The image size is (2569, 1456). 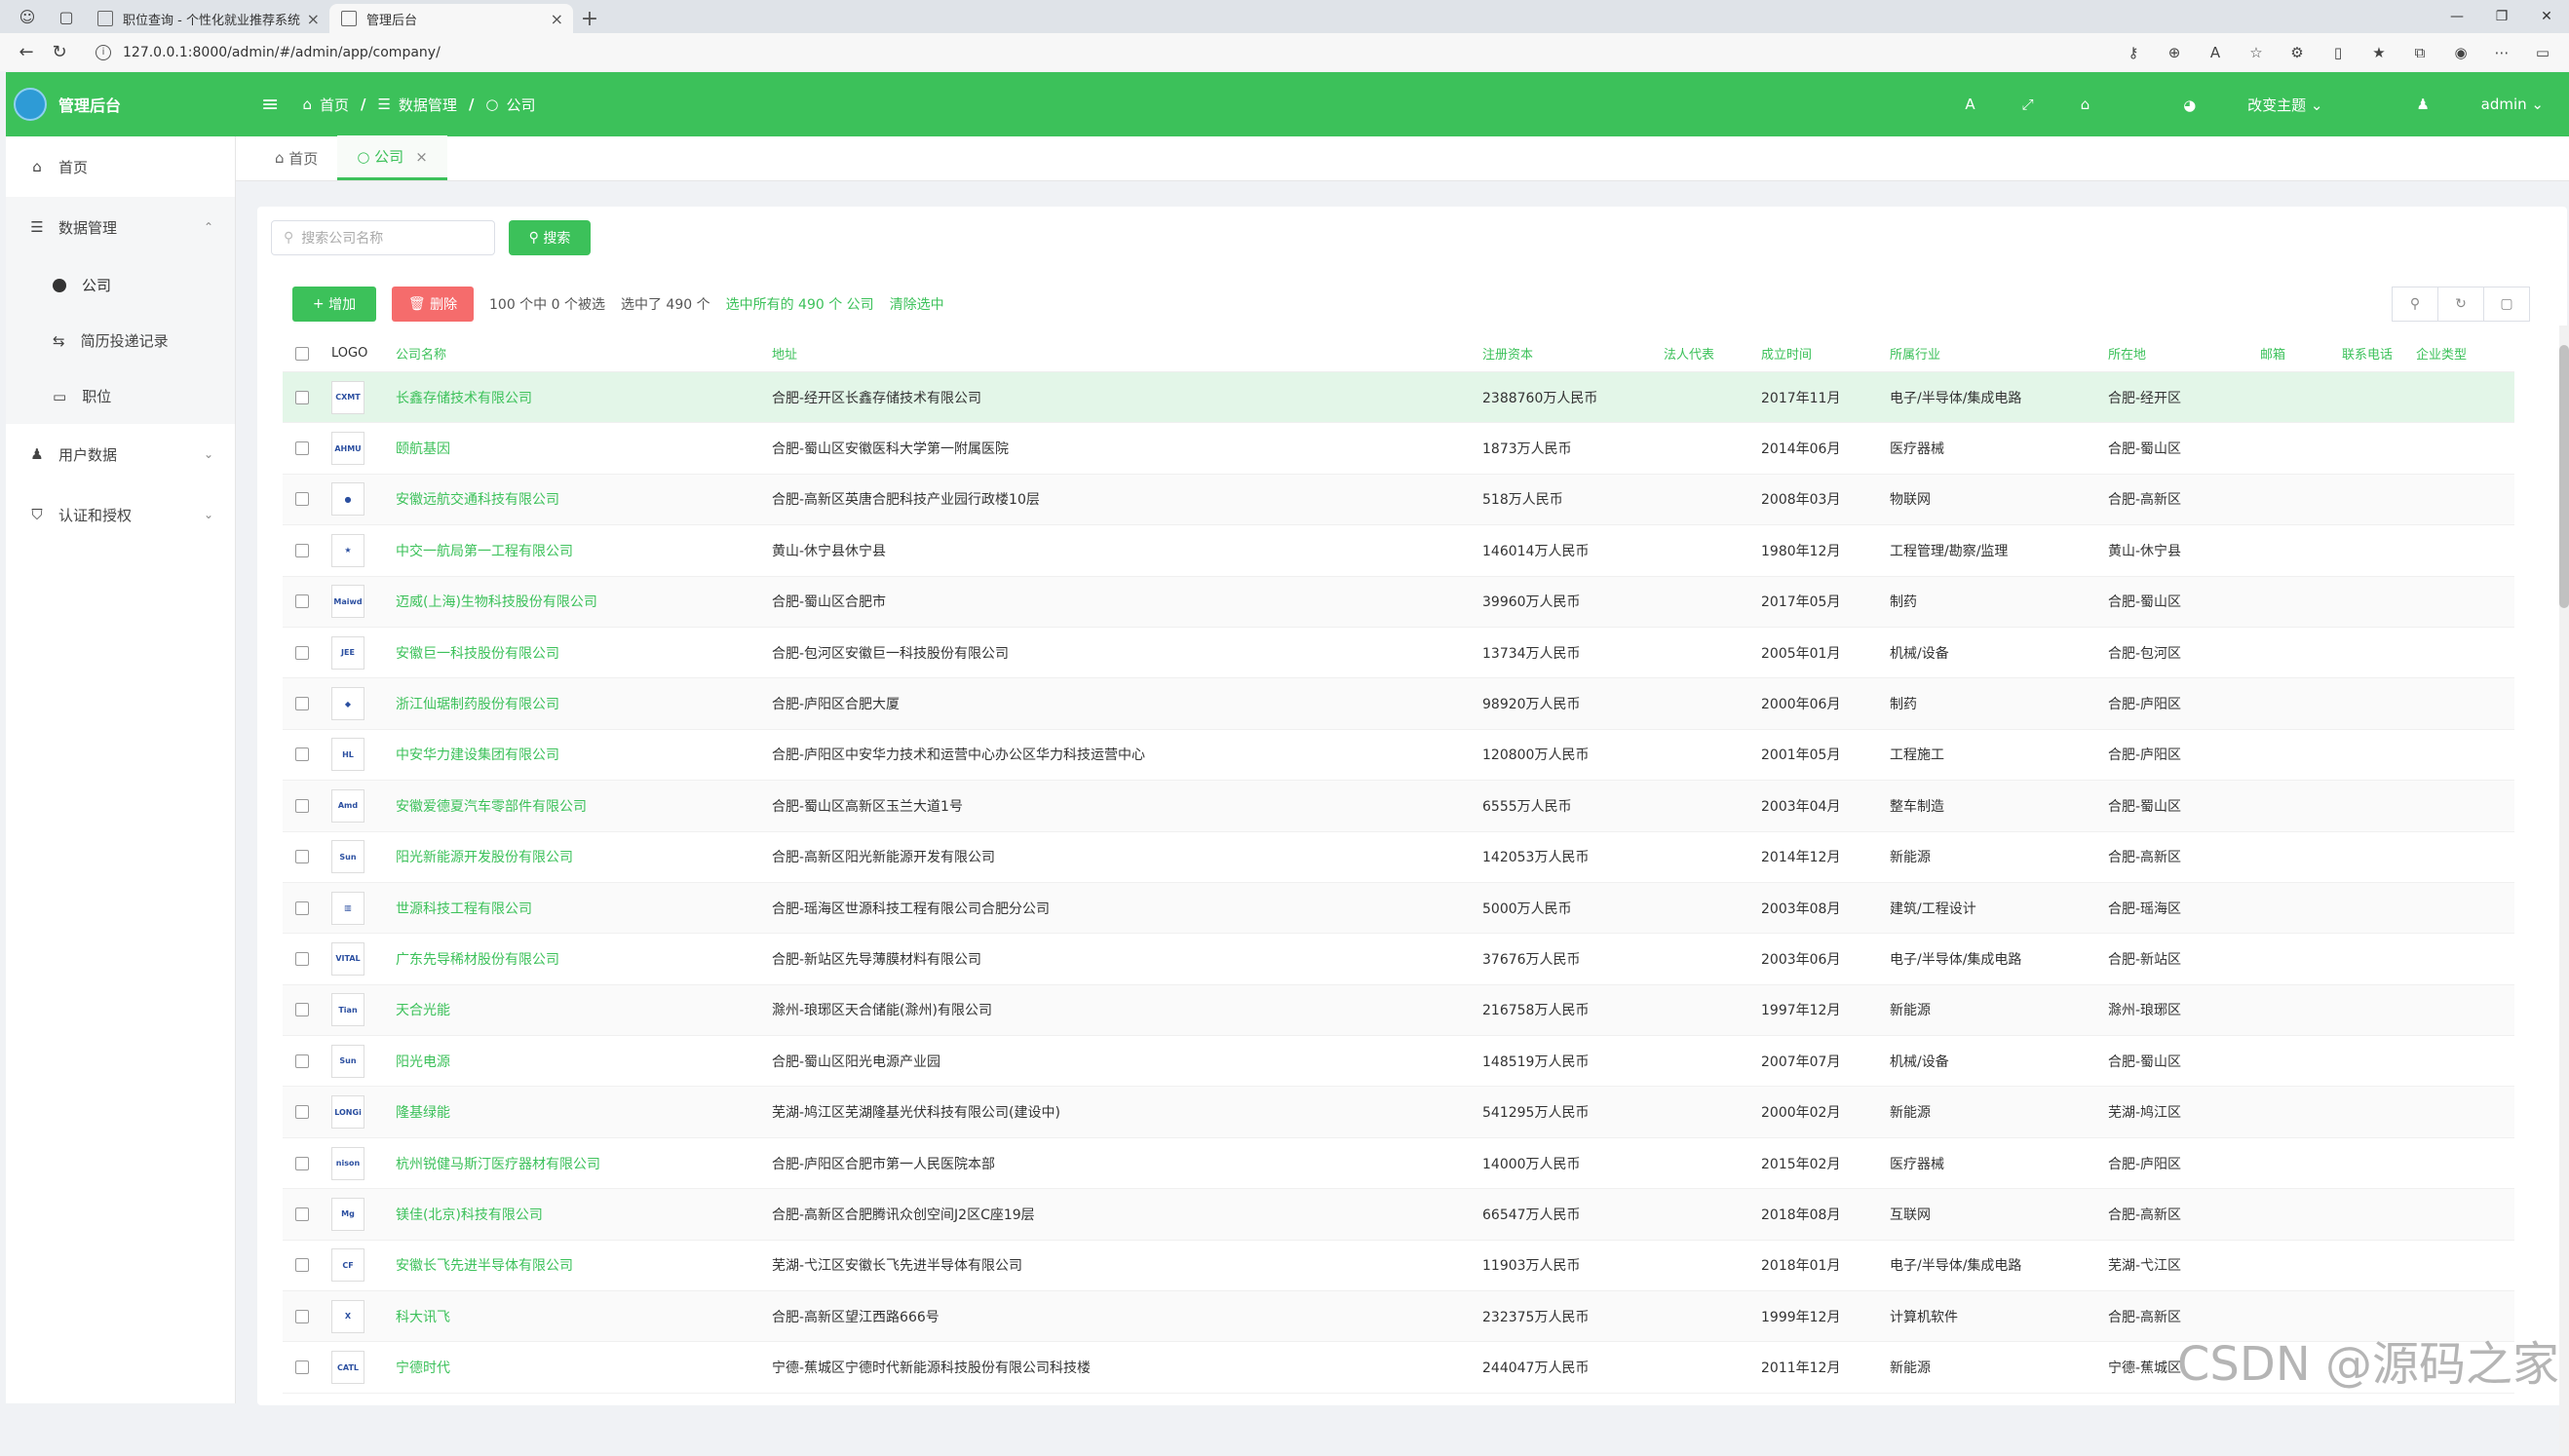 I want to click on company-name-link: 安徽爱德夏汽车零部件有限公司, so click(x=583, y=806).